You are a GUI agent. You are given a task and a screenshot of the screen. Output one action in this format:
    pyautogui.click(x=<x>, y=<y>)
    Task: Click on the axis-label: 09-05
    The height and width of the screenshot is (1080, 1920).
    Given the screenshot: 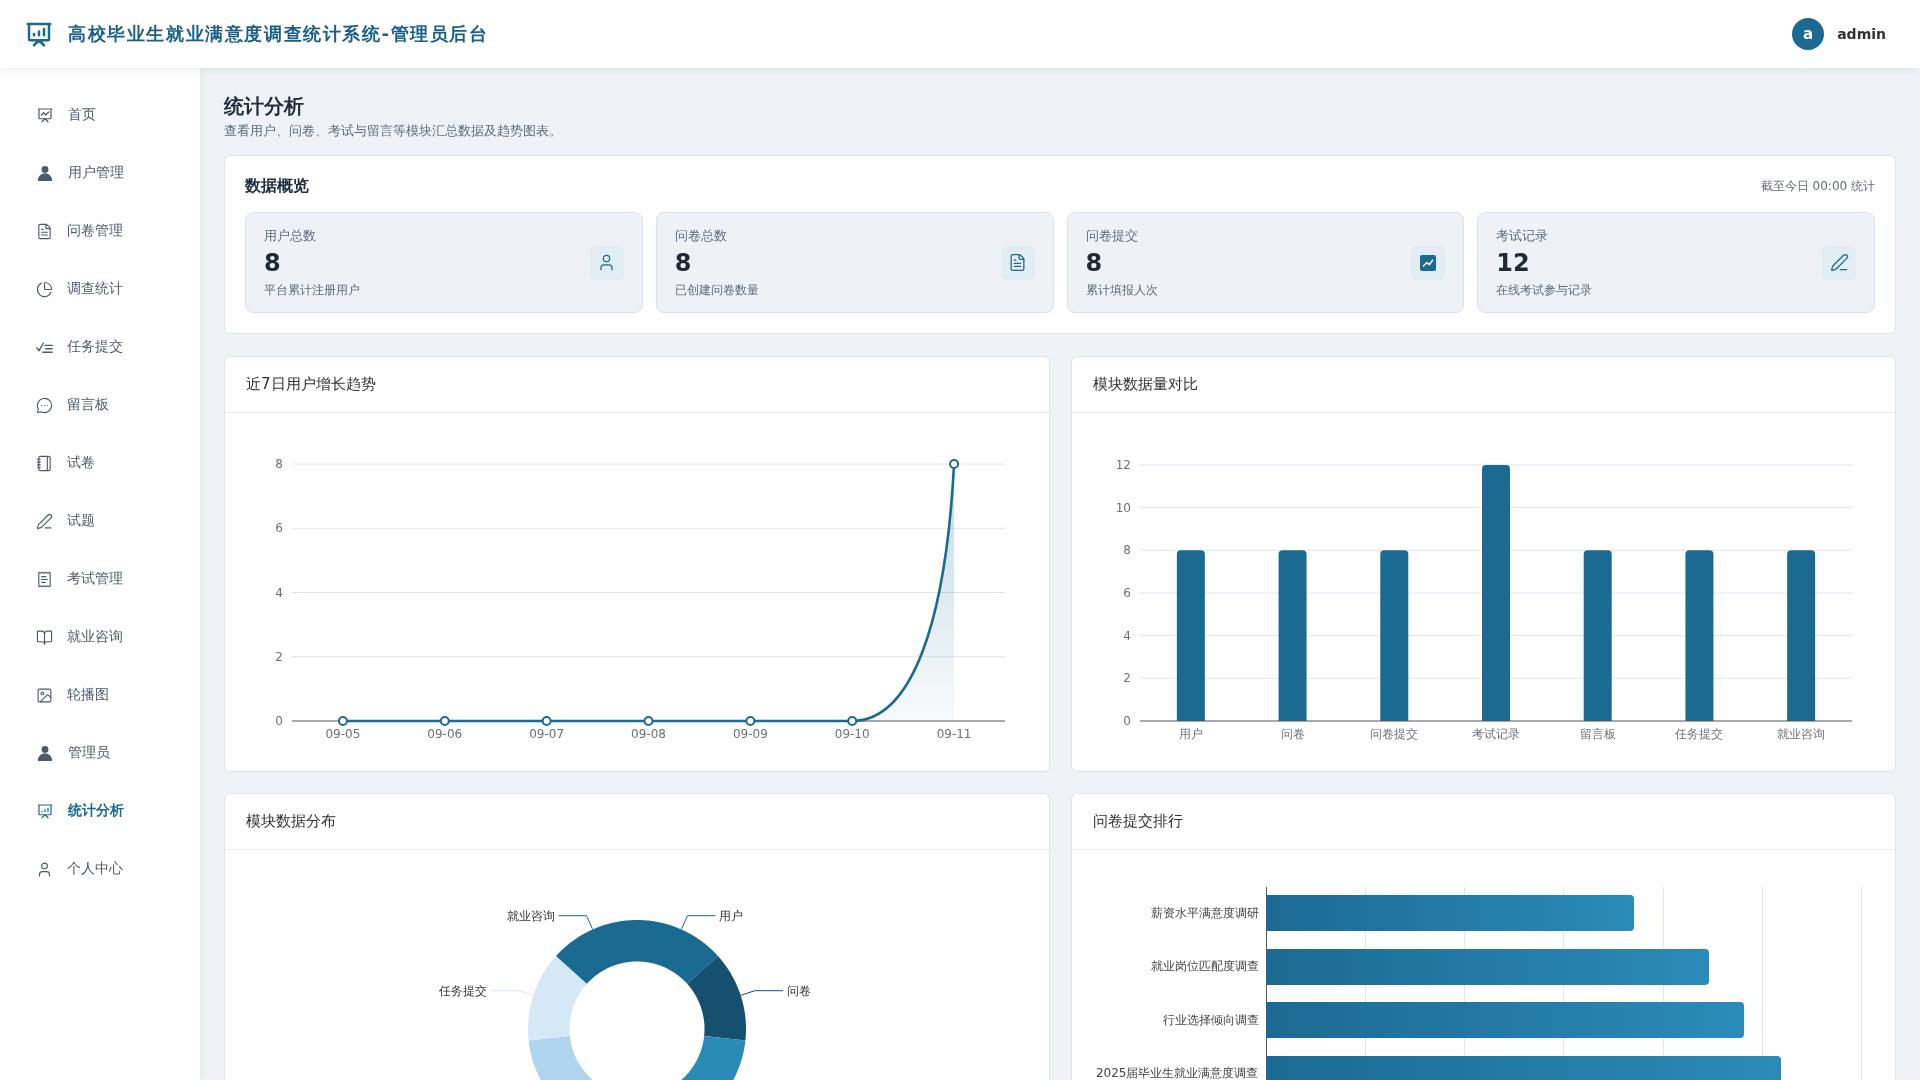 What is the action you would take?
    pyautogui.click(x=343, y=734)
    